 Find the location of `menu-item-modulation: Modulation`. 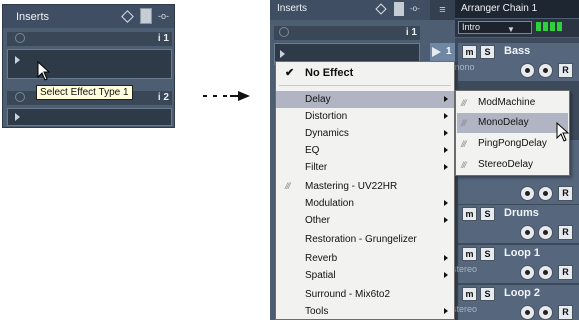

menu-item-modulation: Modulation is located at coordinates (365, 203).